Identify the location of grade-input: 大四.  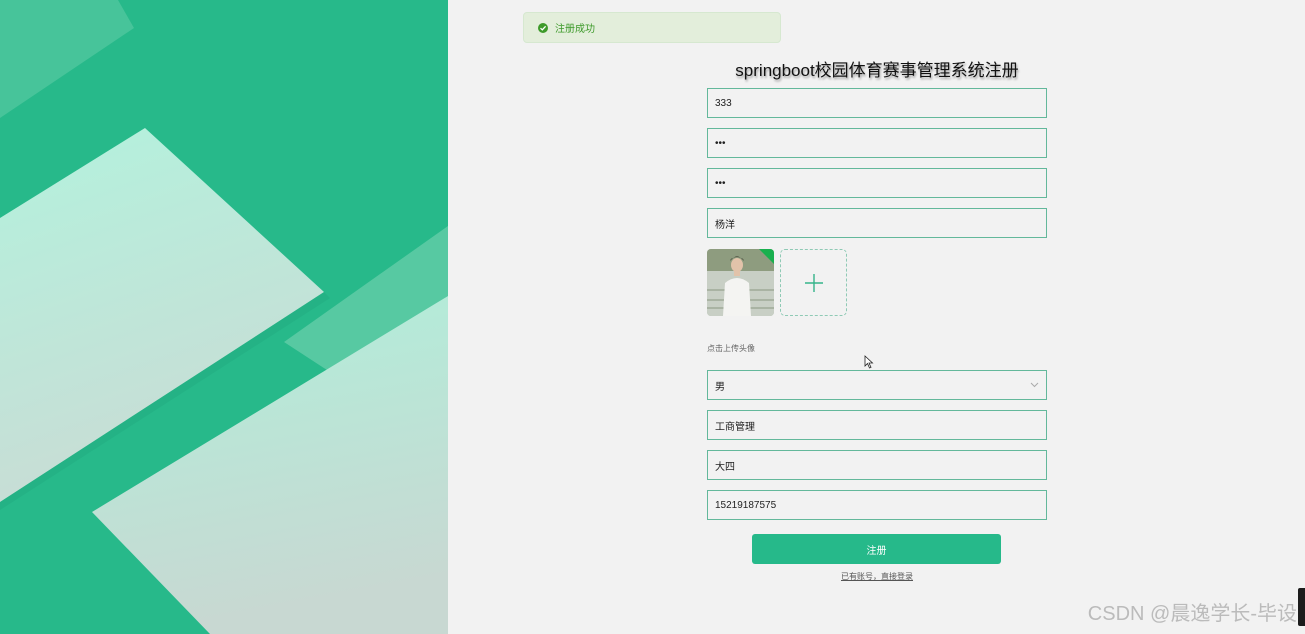
(877, 465).